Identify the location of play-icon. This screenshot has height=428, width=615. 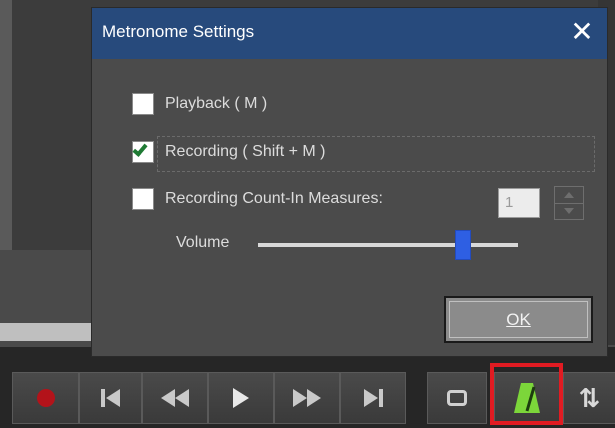
(241, 398).